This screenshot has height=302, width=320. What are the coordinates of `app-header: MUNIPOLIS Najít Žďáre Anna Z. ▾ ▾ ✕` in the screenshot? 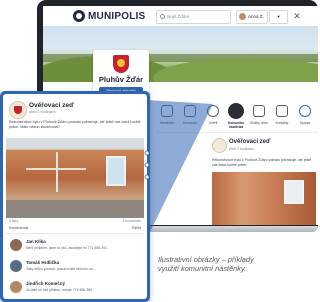 It's located at (180, 18).